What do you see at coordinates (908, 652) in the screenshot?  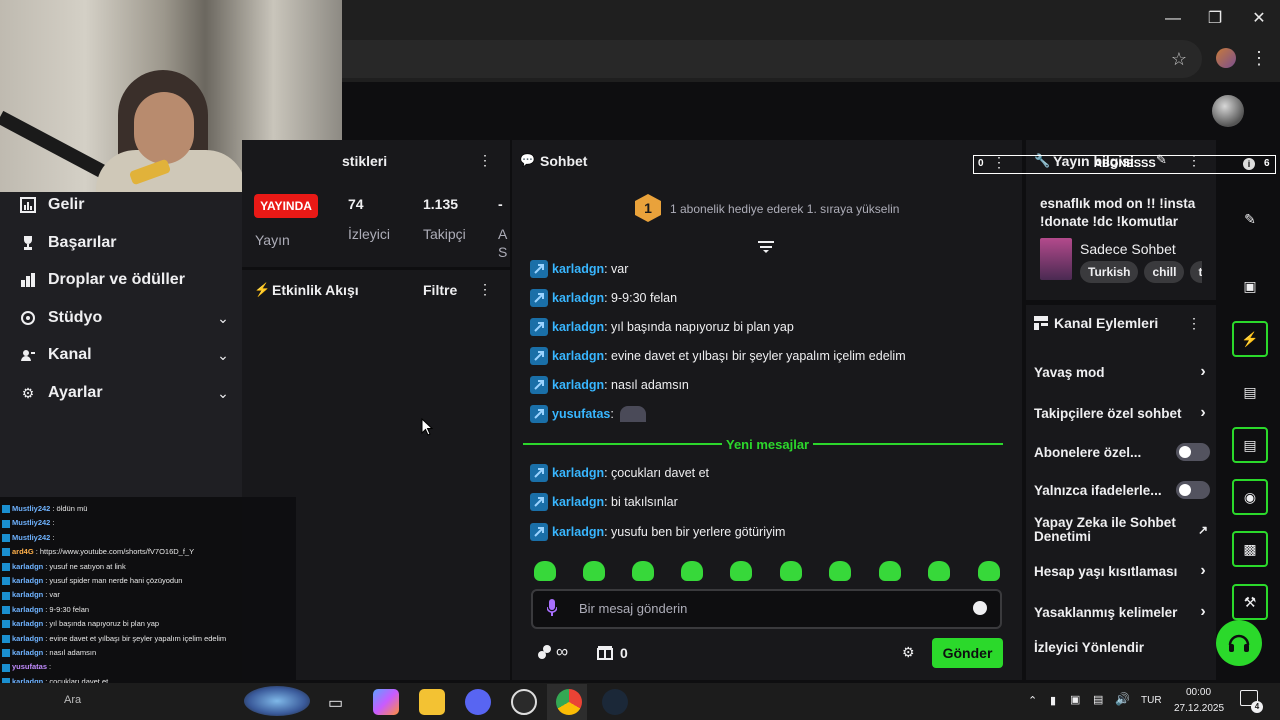 I see `chat-settings-icon: ⚙` at bounding box center [908, 652].